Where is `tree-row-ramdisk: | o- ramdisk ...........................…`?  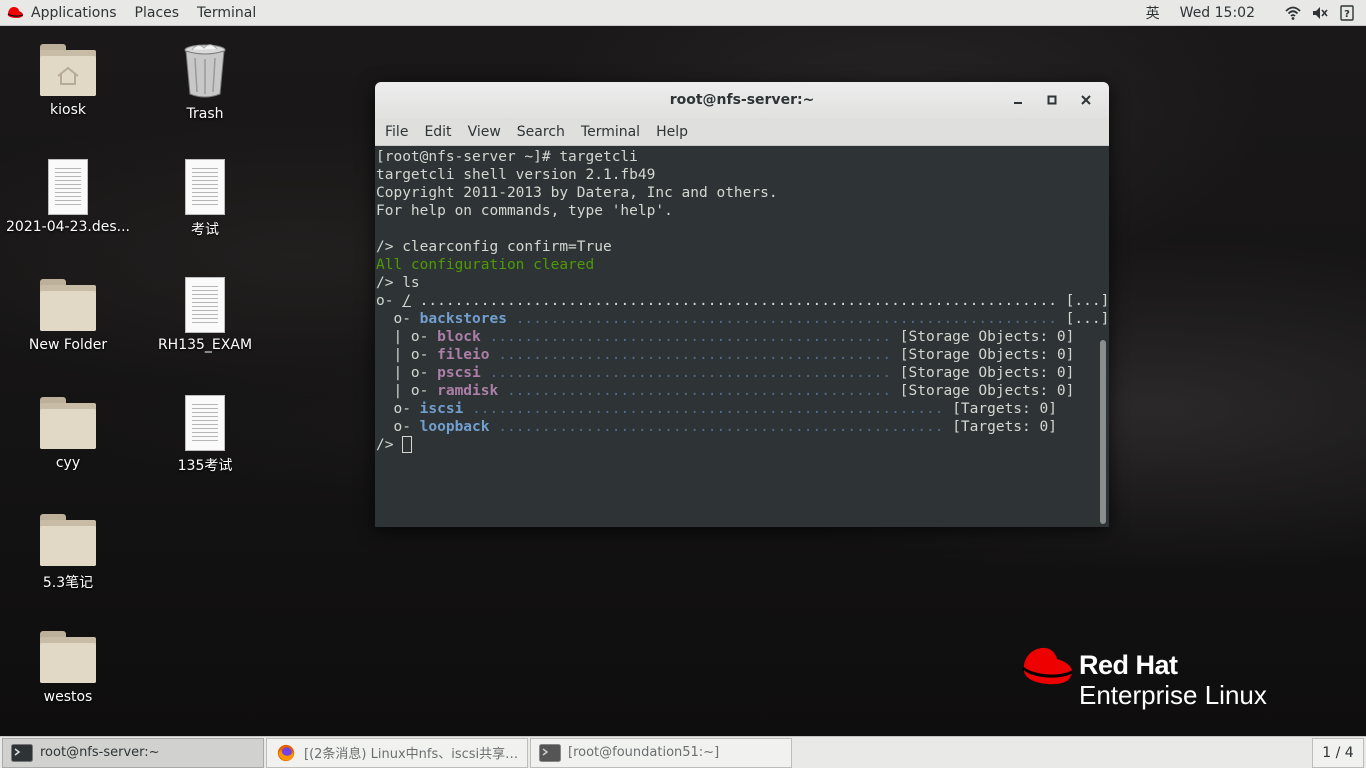 tree-row-ramdisk: | o- ramdisk ...........................… is located at coordinates (742, 391).